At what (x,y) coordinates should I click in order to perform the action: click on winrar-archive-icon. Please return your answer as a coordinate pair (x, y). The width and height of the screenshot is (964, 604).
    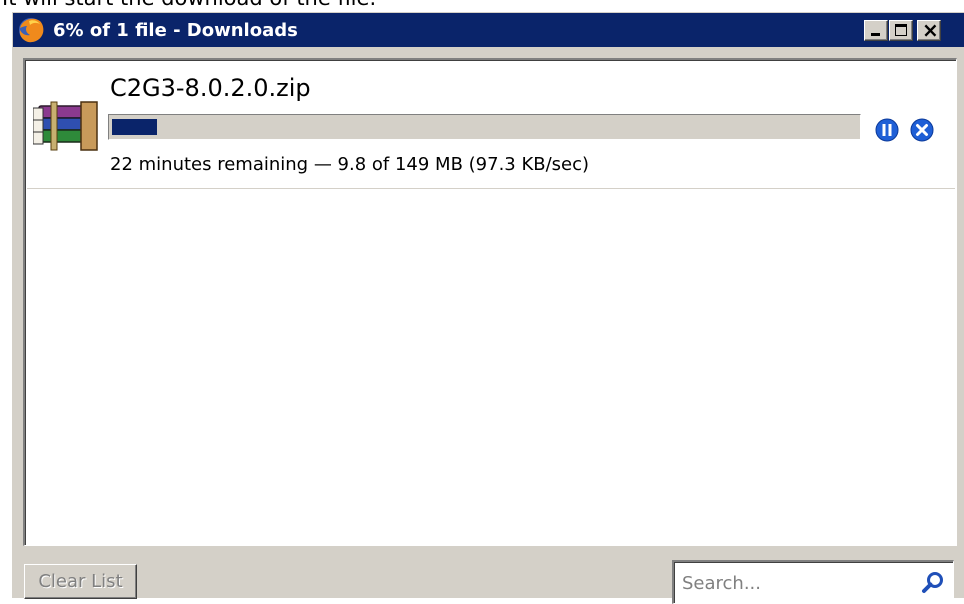
    Looking at the image, I should click on (65, 126).